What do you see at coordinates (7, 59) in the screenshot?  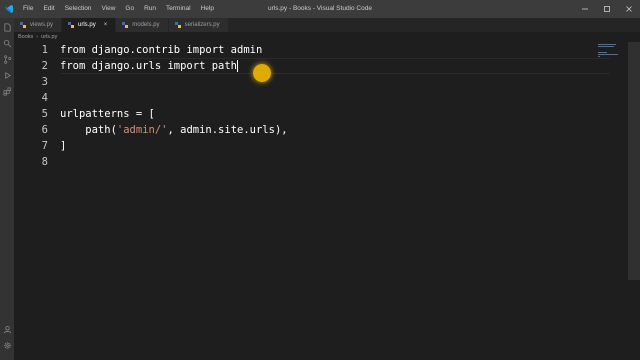 I see `source-control-icon` at bounding box center [7, 59].